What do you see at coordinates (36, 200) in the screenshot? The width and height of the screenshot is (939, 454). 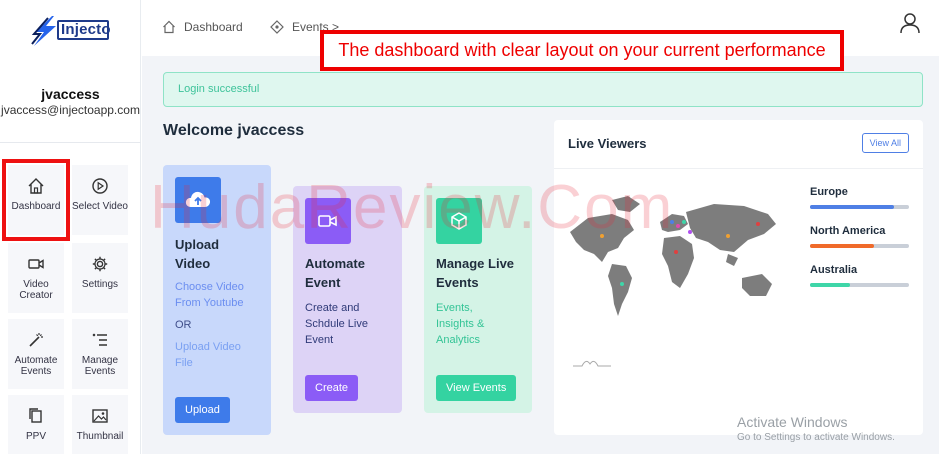 I see `nav-item-dashboard: Dashboard` at bounding box center [36, 200].